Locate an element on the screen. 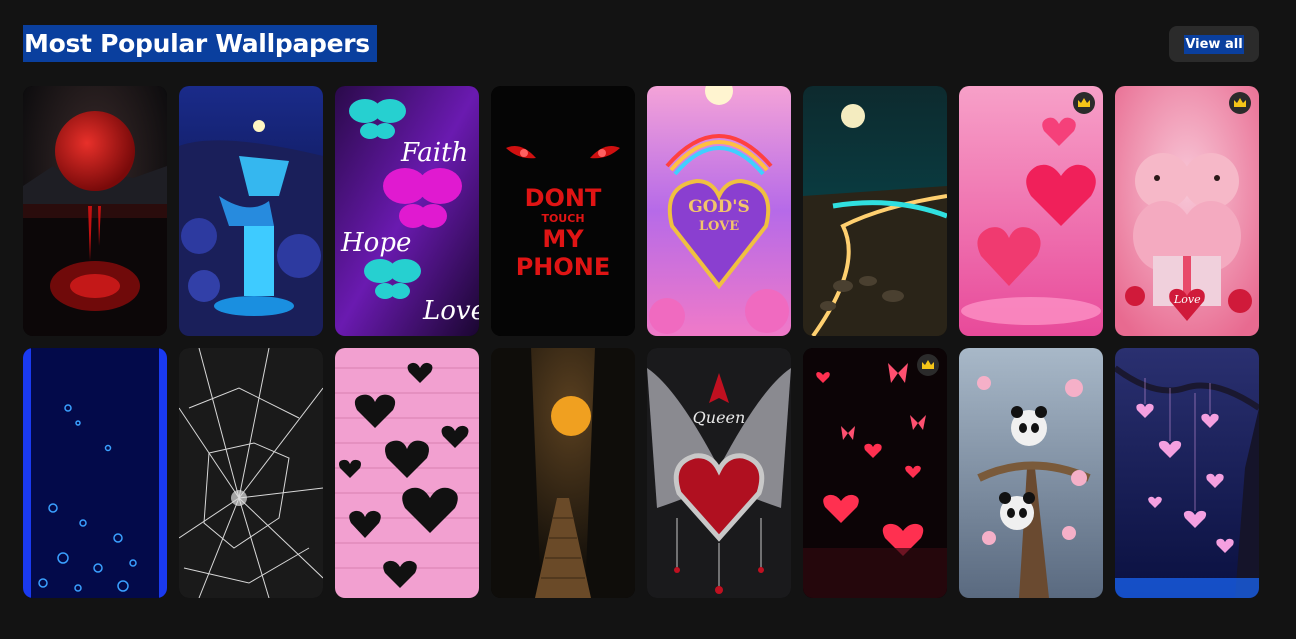  wallpaper-card-red-moon is located at coordinates (95, 211).